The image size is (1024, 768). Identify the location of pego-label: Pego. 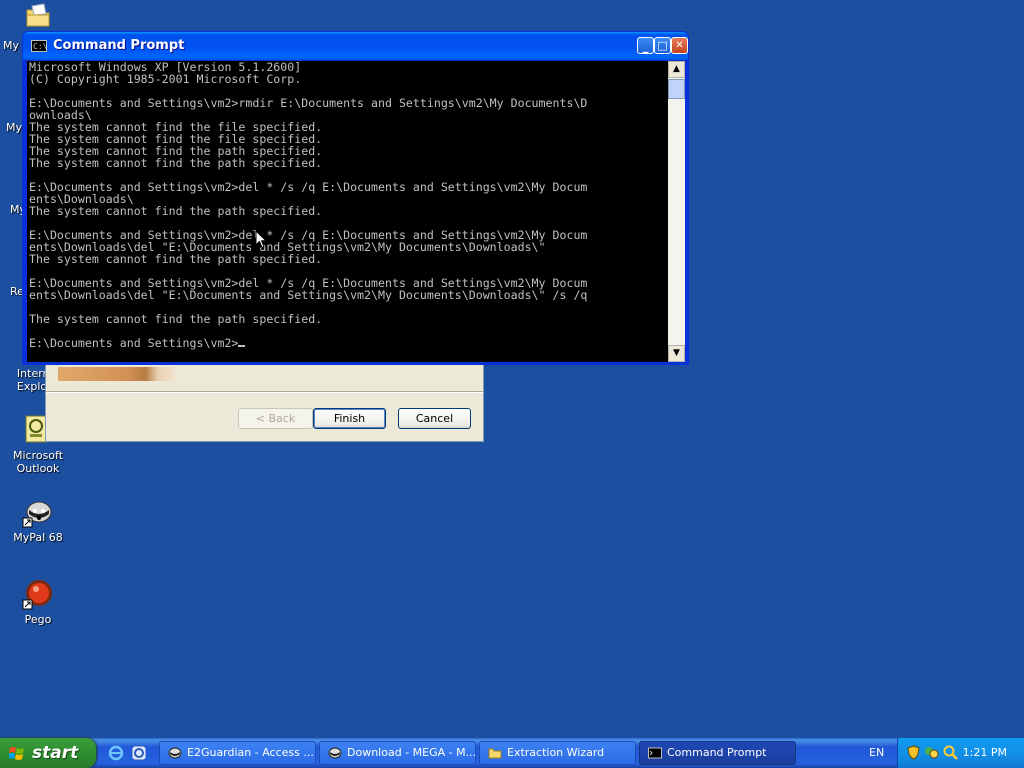
(38, 619).